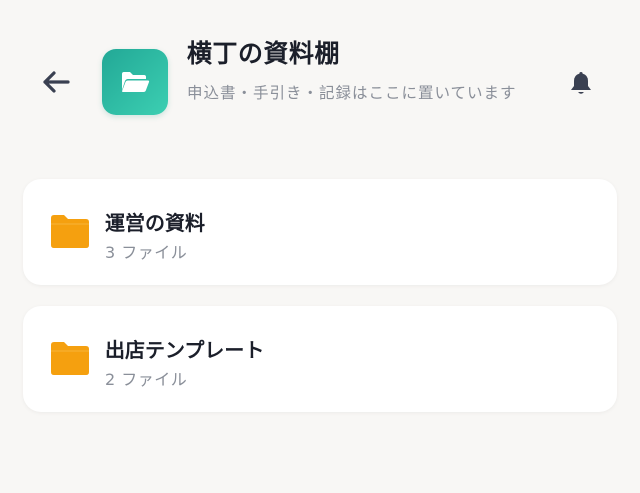 The height and width of the screenshot is (493, 640). What do you see at coordinates (264, 53) in the screenshot?
I see `page-title: 横丁の資料棚` at bounding box center [264, 53].